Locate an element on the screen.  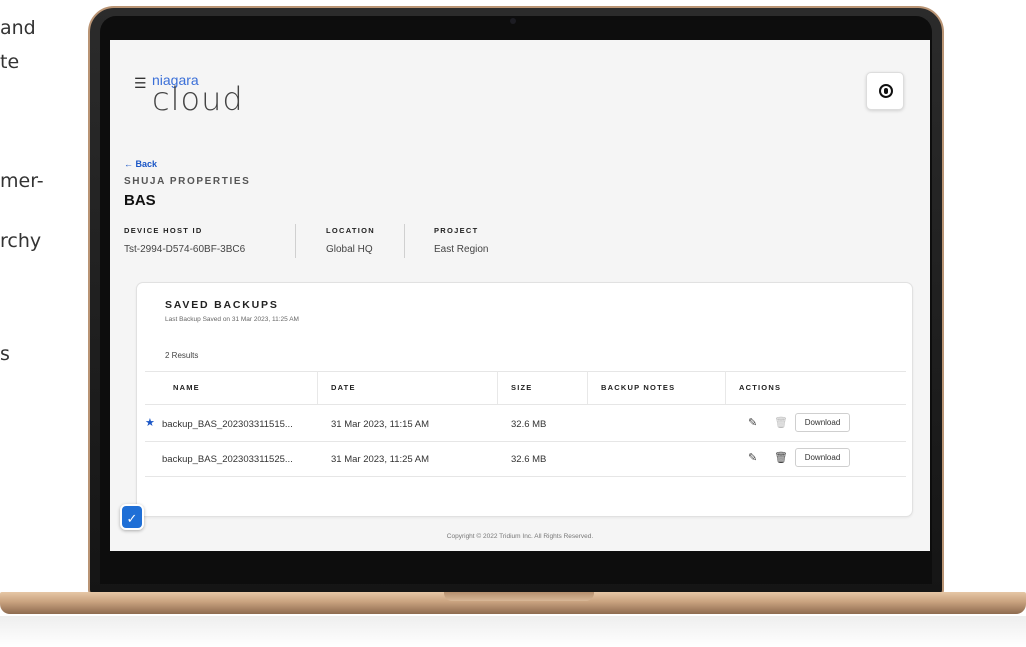
shield-check-icon: ✓ is located at coordinates (132, 517).